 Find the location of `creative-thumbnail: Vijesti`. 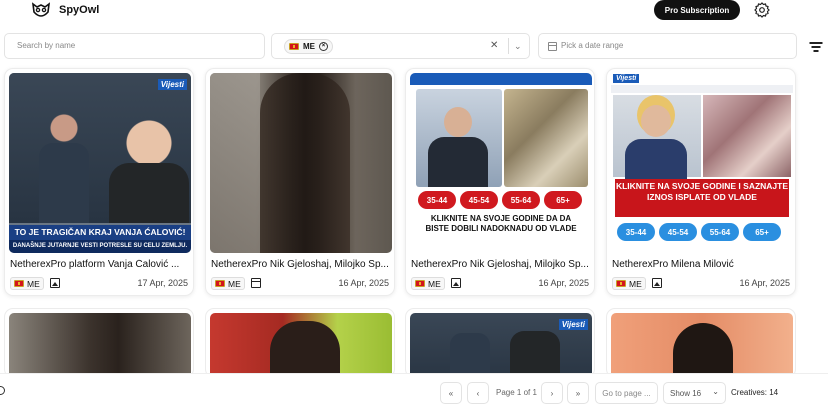

creative-thumbnail: Vijesti is located at coordinates (501, 345).